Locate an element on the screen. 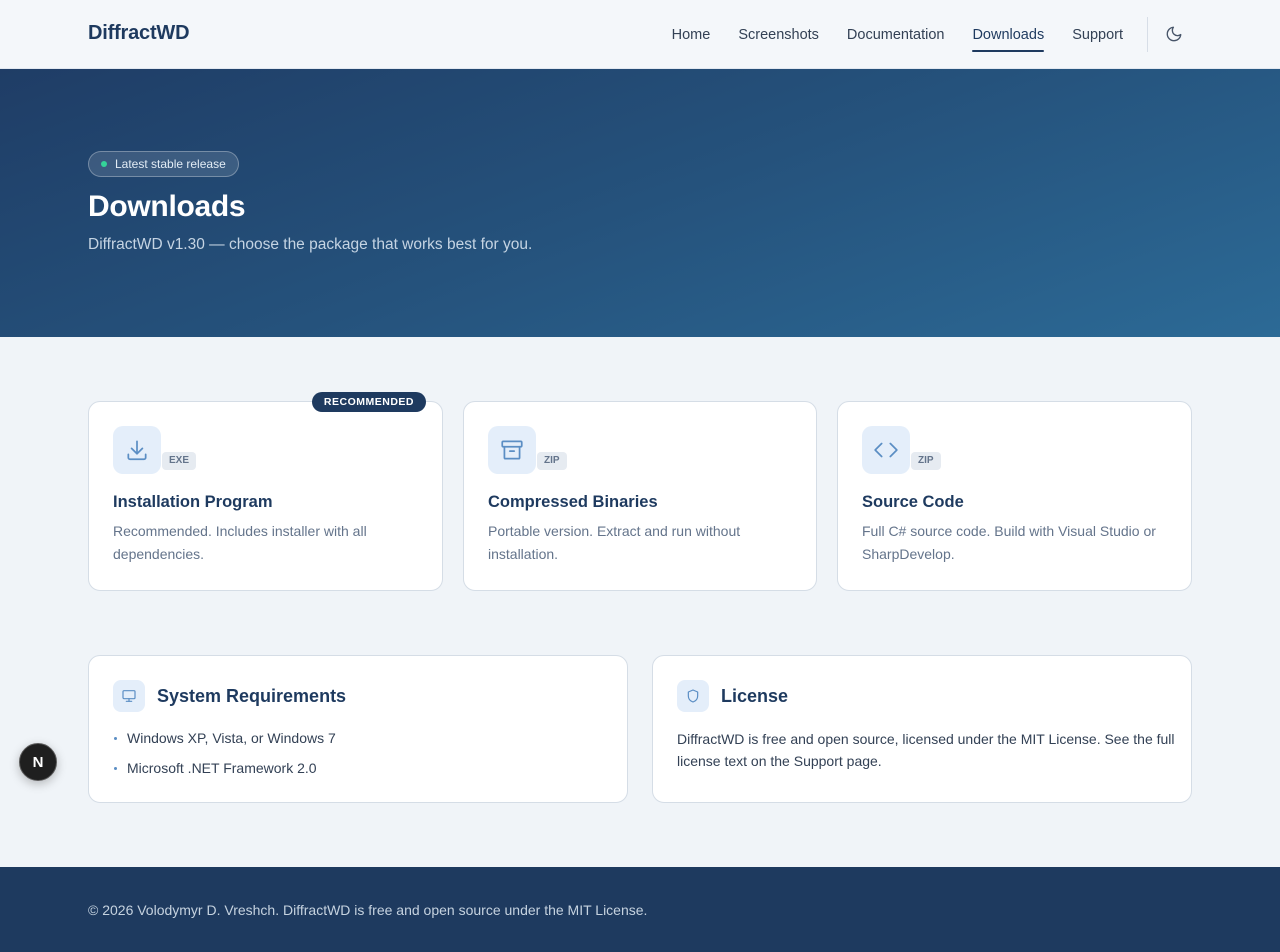 The image size is (1280, 952). release-badge: Latest stable release is located at coordinates (163, 164).